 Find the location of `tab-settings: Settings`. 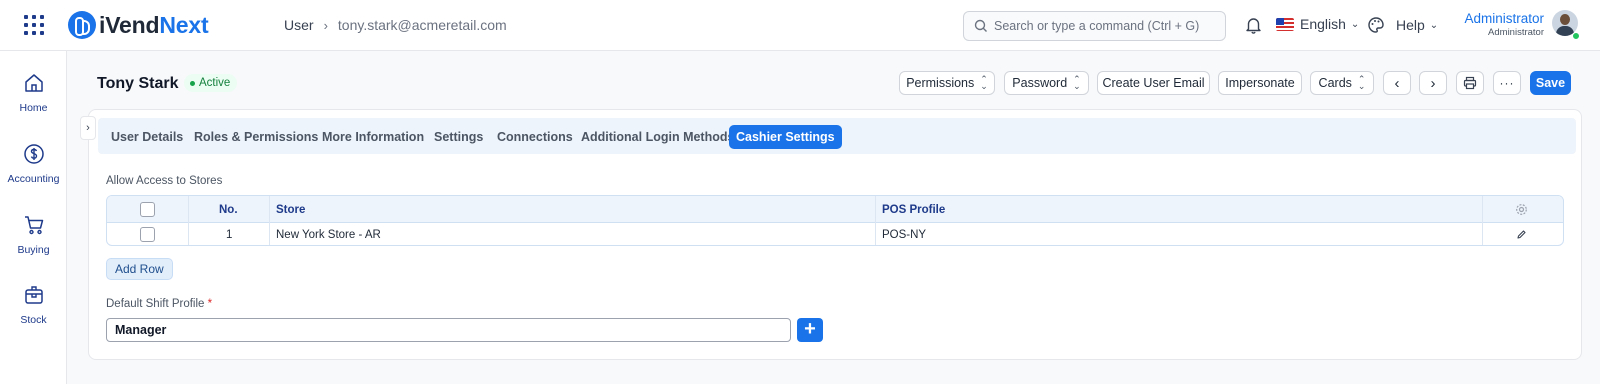

tab-settings: Settings is located at coordinates (458, 137).